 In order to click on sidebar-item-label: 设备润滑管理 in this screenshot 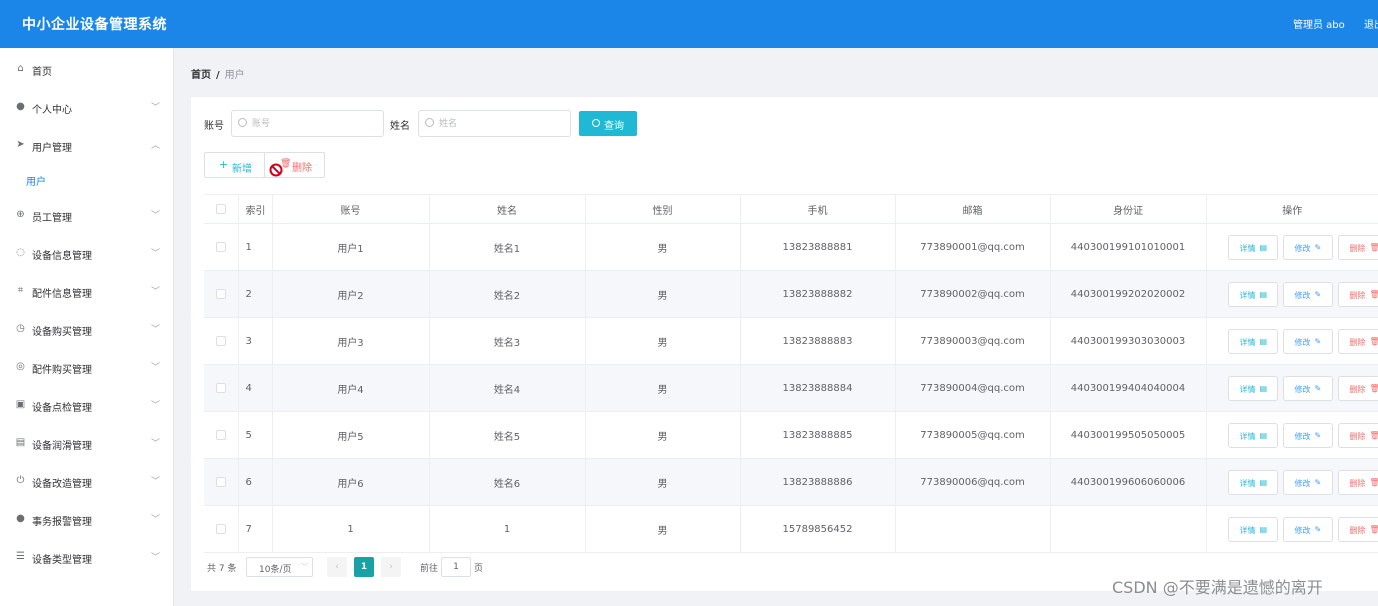, I will do `click(62, 446)`.